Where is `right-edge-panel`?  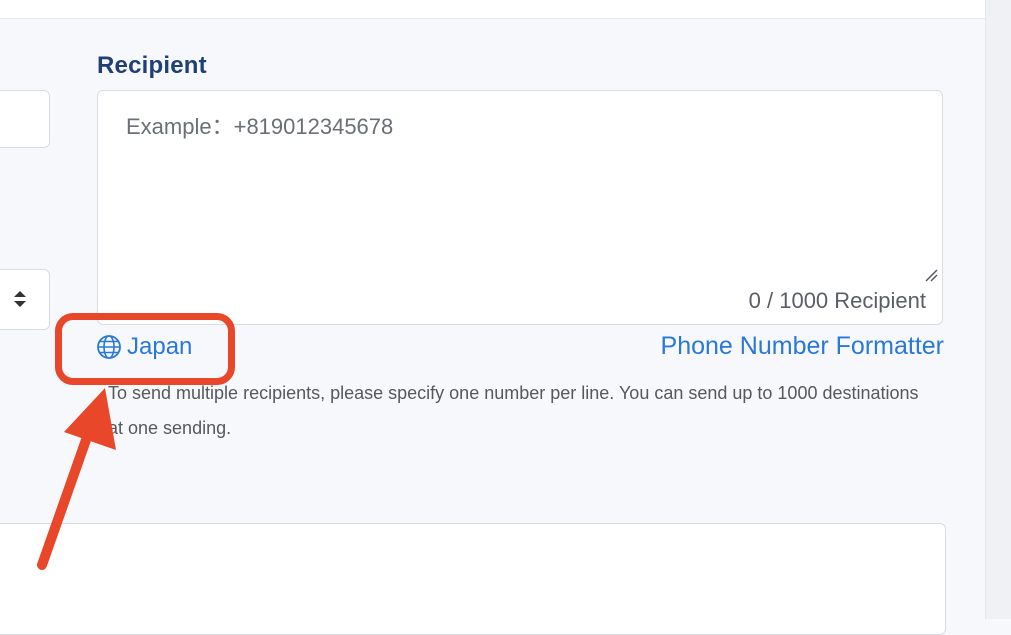
right-edge-panel is located at coordinates (998, 309).